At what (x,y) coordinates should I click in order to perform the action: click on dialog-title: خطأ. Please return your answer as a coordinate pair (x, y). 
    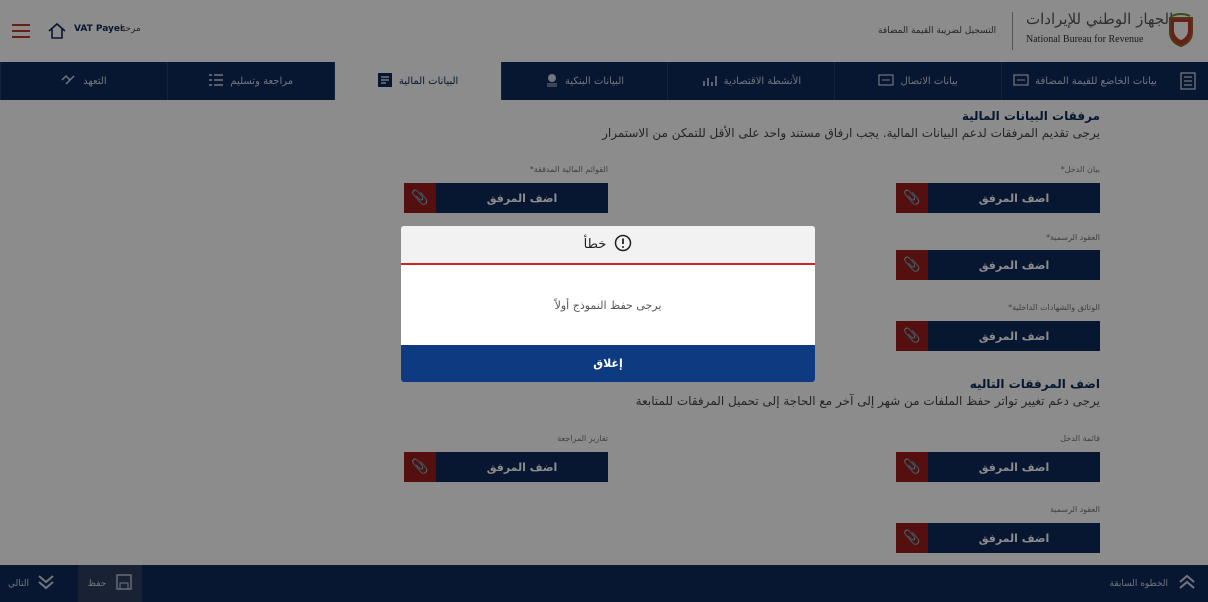
    Looking at the image, I should click on (595, 244).